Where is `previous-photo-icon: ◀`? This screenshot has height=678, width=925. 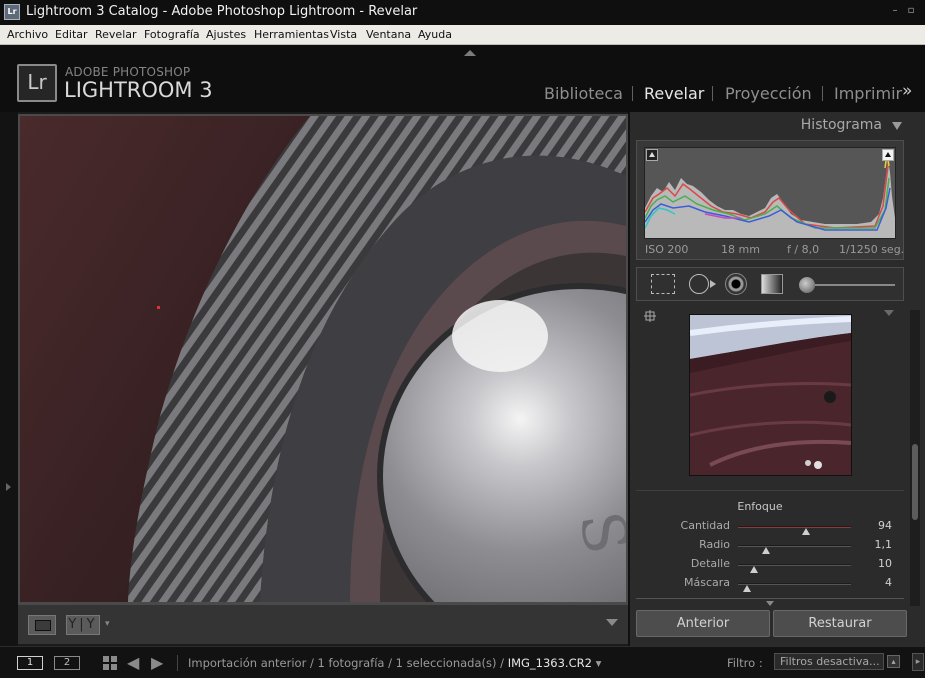 previous-photo-icon: ◀ is located at coordinates (133, 662).